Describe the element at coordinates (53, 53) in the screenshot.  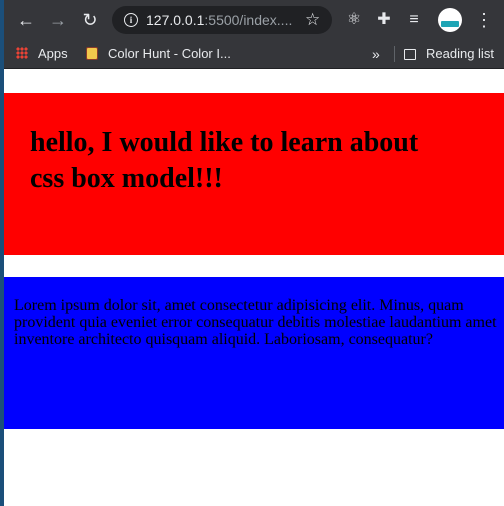
I see `bookmark-apps-label: Apps` at that location.